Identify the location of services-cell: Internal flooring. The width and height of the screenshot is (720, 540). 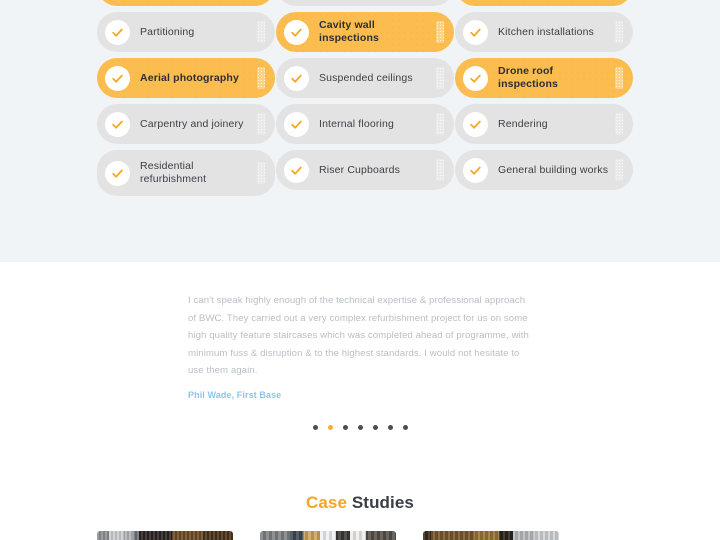
(365, 124).